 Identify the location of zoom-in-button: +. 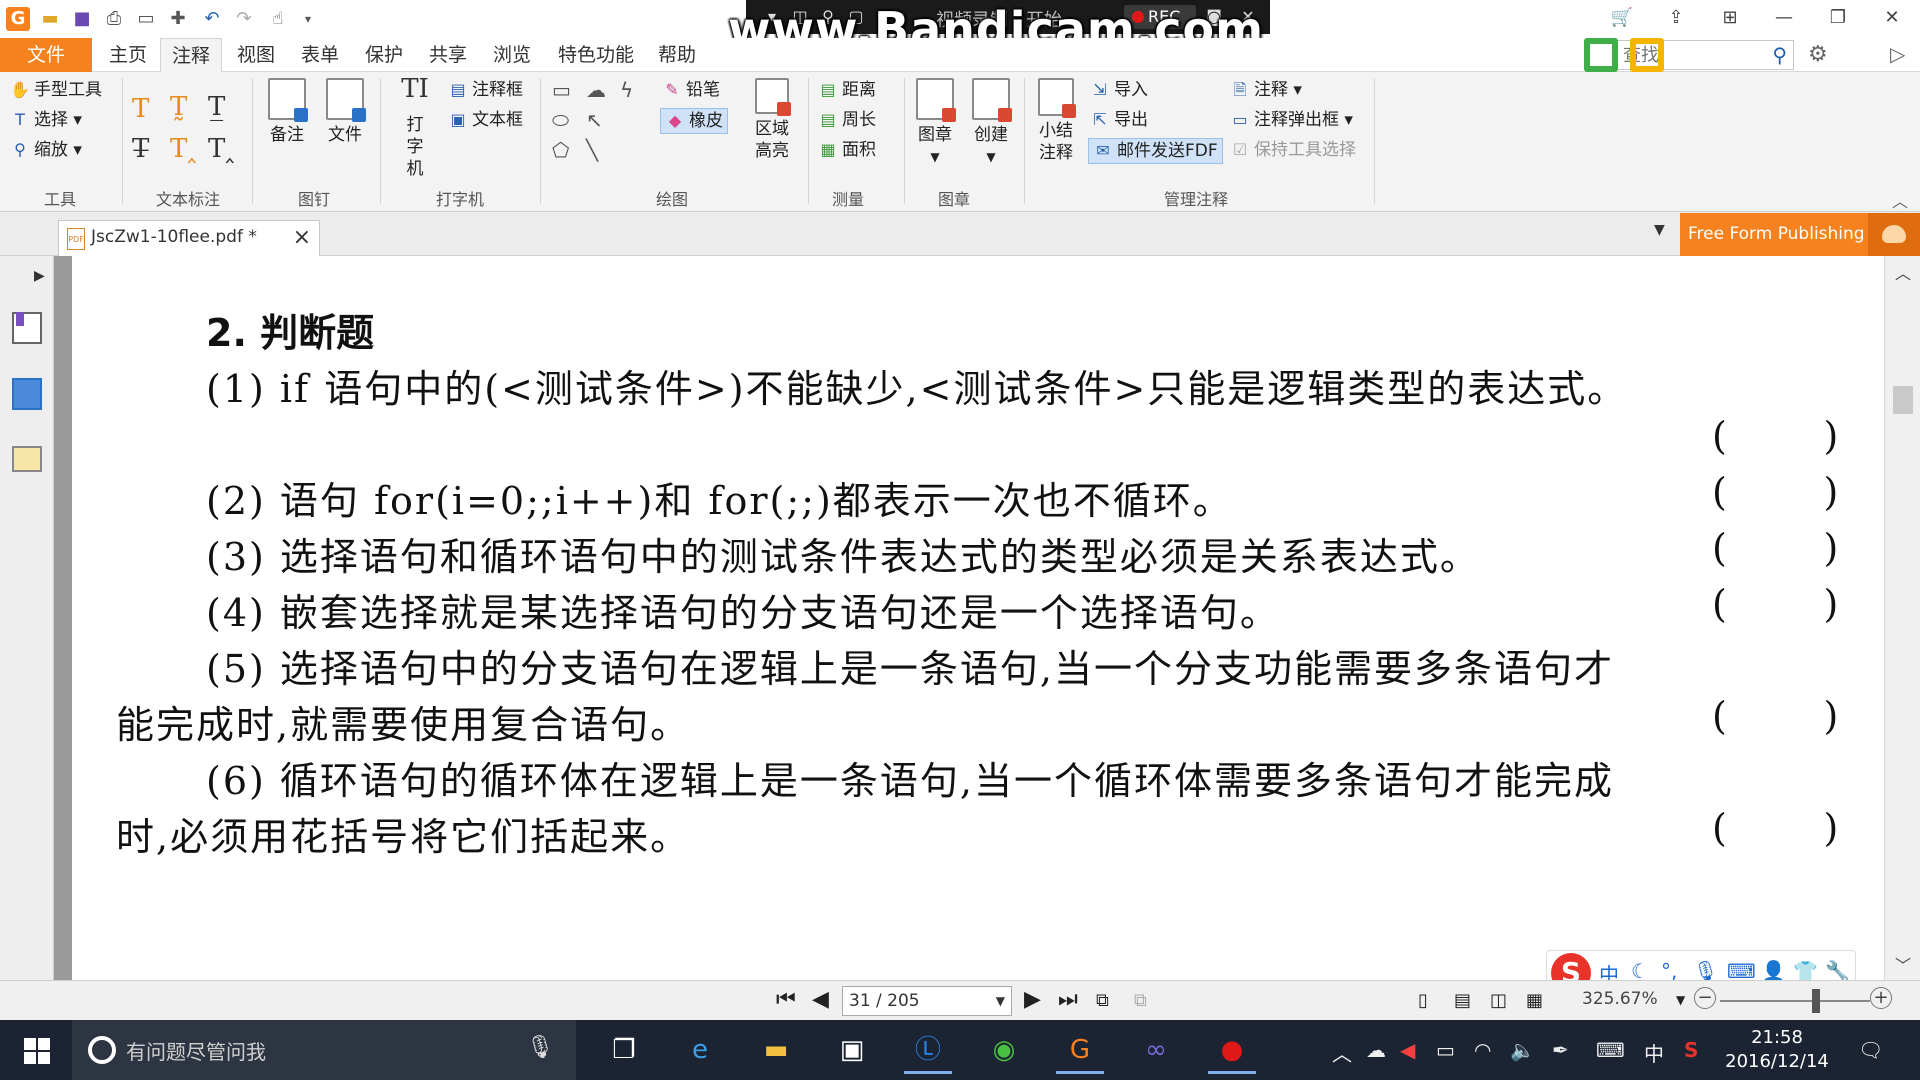
(1881, 998).